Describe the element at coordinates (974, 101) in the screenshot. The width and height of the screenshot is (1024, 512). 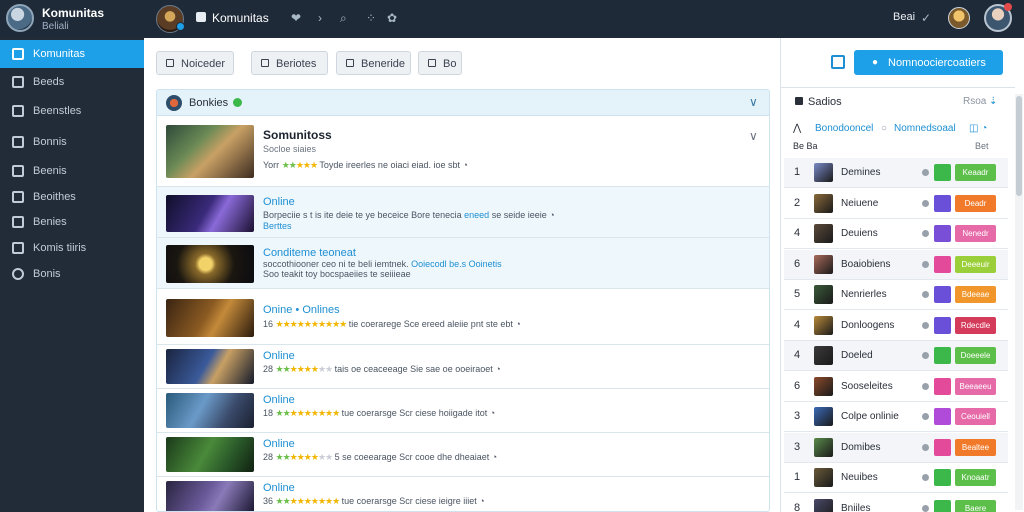
I see `section-filter: Rsoa` at that location.